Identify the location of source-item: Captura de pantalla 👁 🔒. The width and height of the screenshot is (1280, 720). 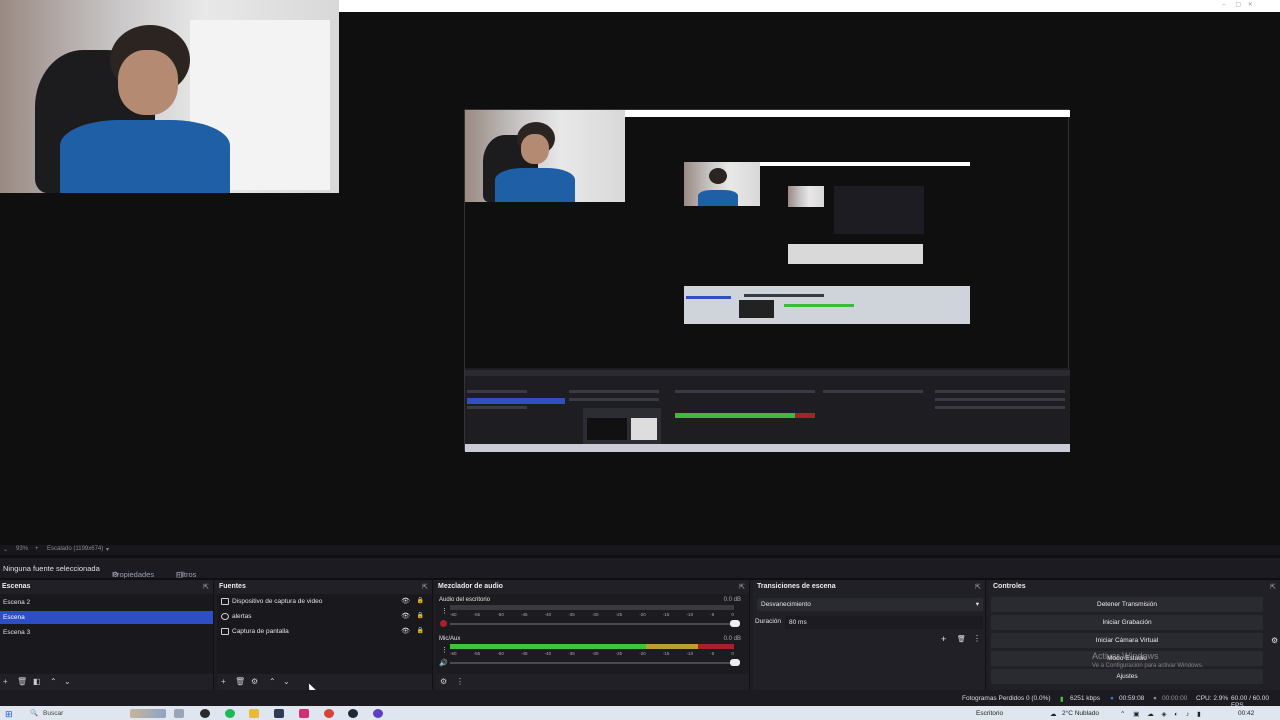
(324, 631).